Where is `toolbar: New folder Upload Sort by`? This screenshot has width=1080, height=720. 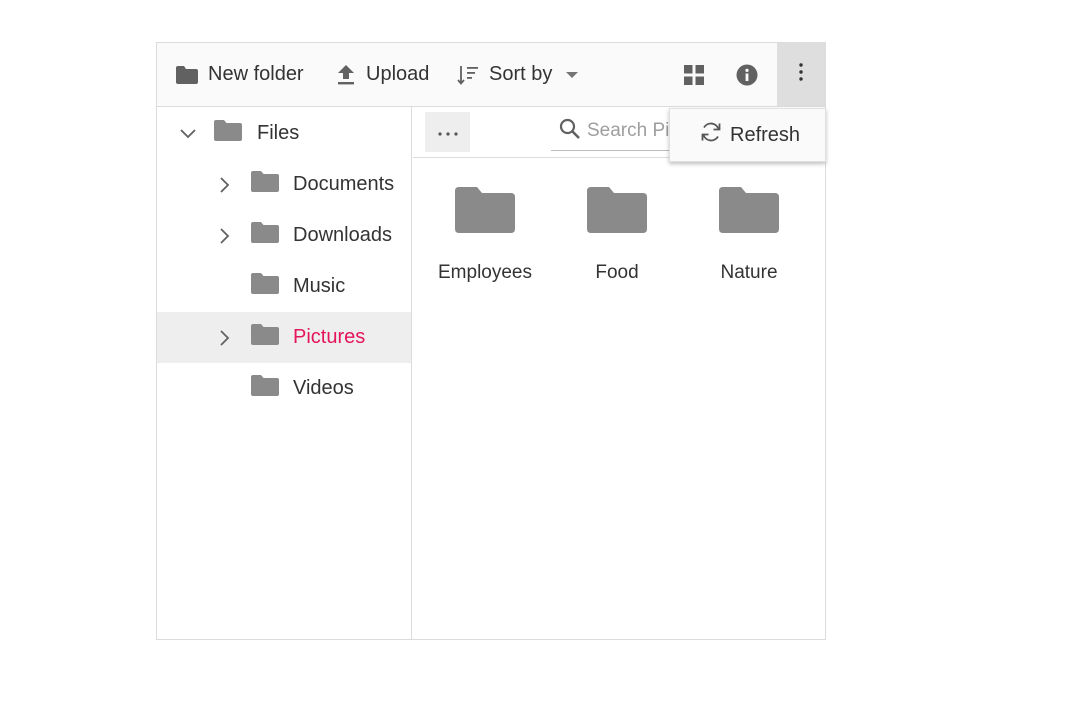 toolbar: New folder Upload Sort by is located at coordinates (491, 75).